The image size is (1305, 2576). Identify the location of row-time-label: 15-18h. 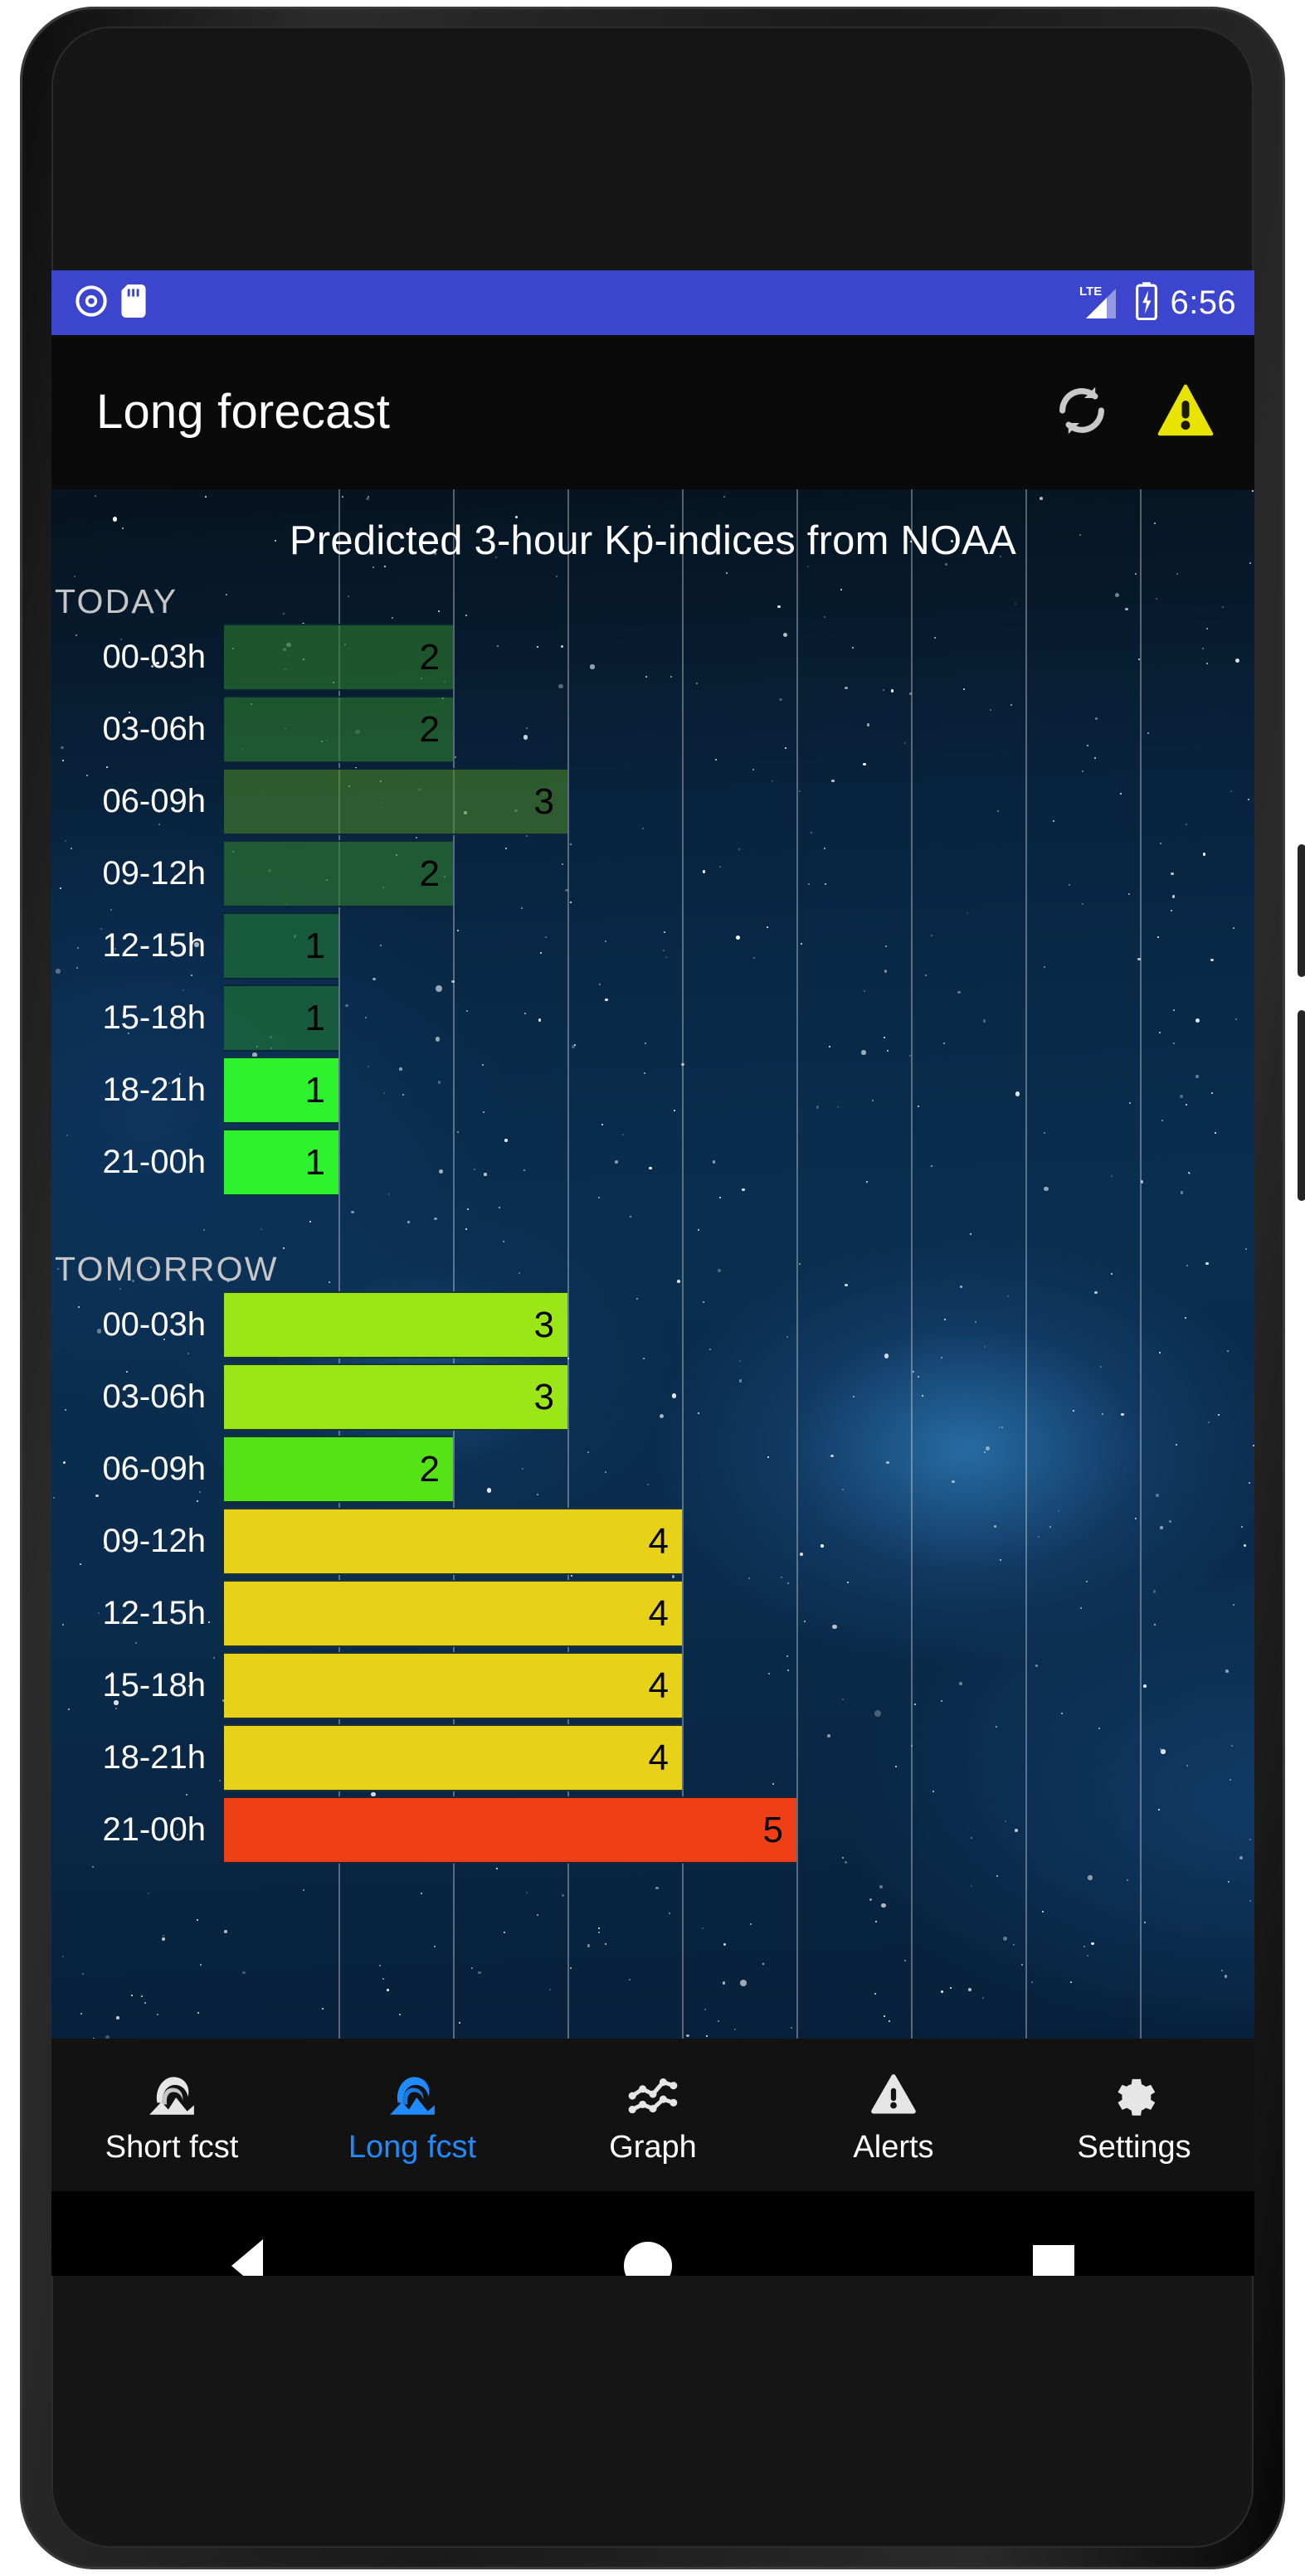
(154, 1686).